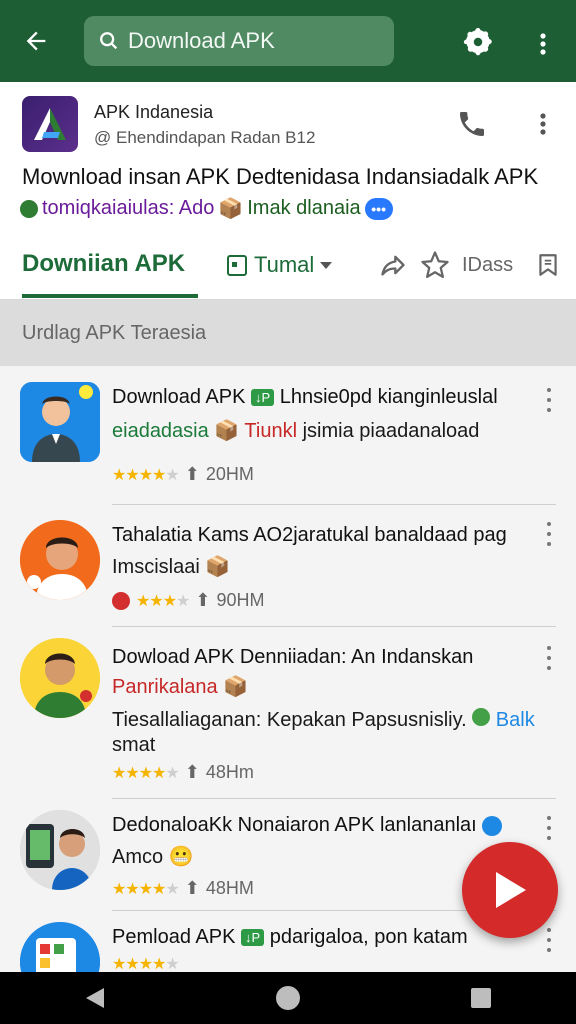 The height and width of the screenshot is (1024, 576). I want to click on item-meta: ★★★★★ ⬆︎ 20HM, so click(183, 474).